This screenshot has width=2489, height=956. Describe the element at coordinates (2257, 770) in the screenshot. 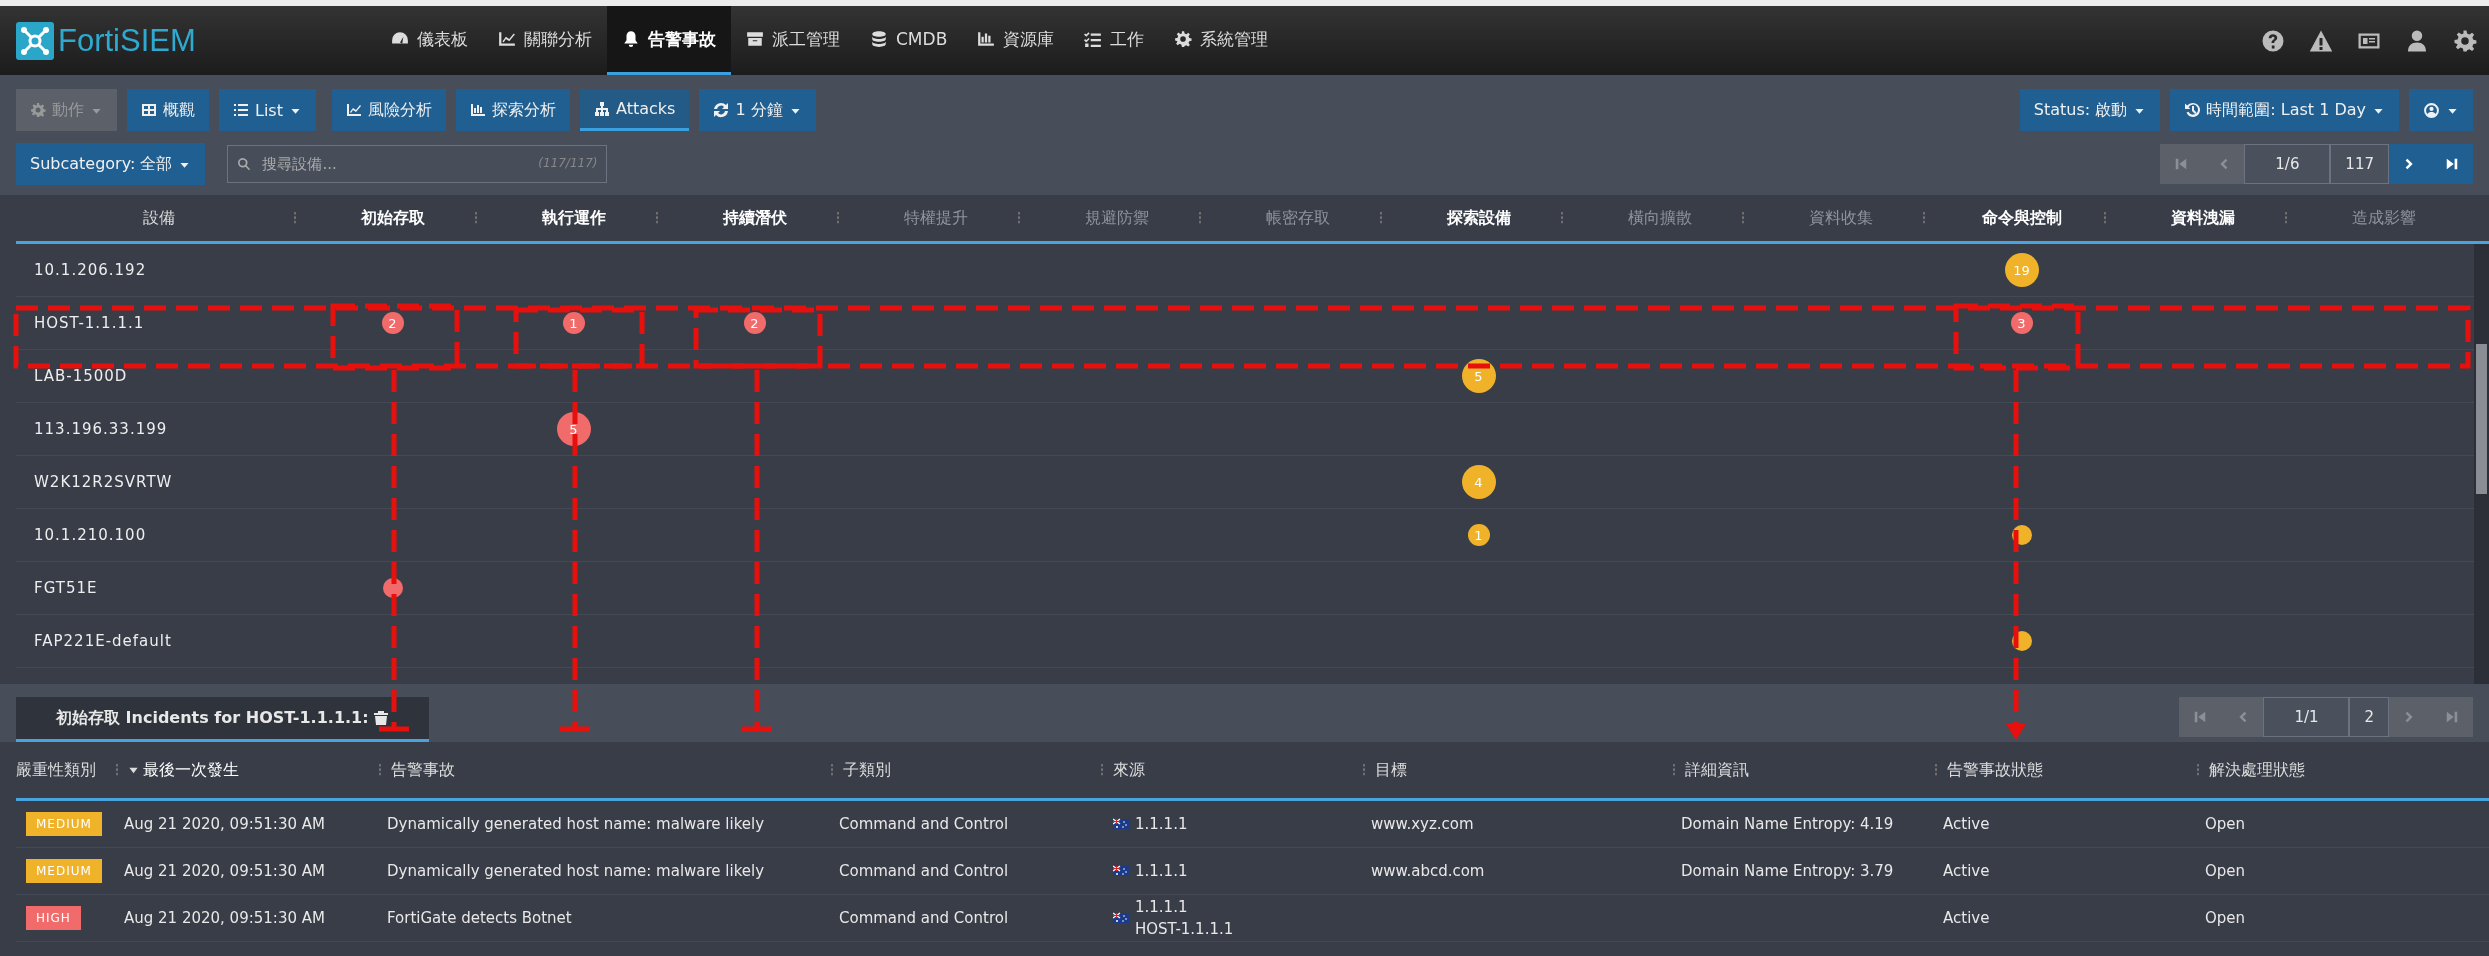

I see `column-header: 解決處理狀態` at that location.